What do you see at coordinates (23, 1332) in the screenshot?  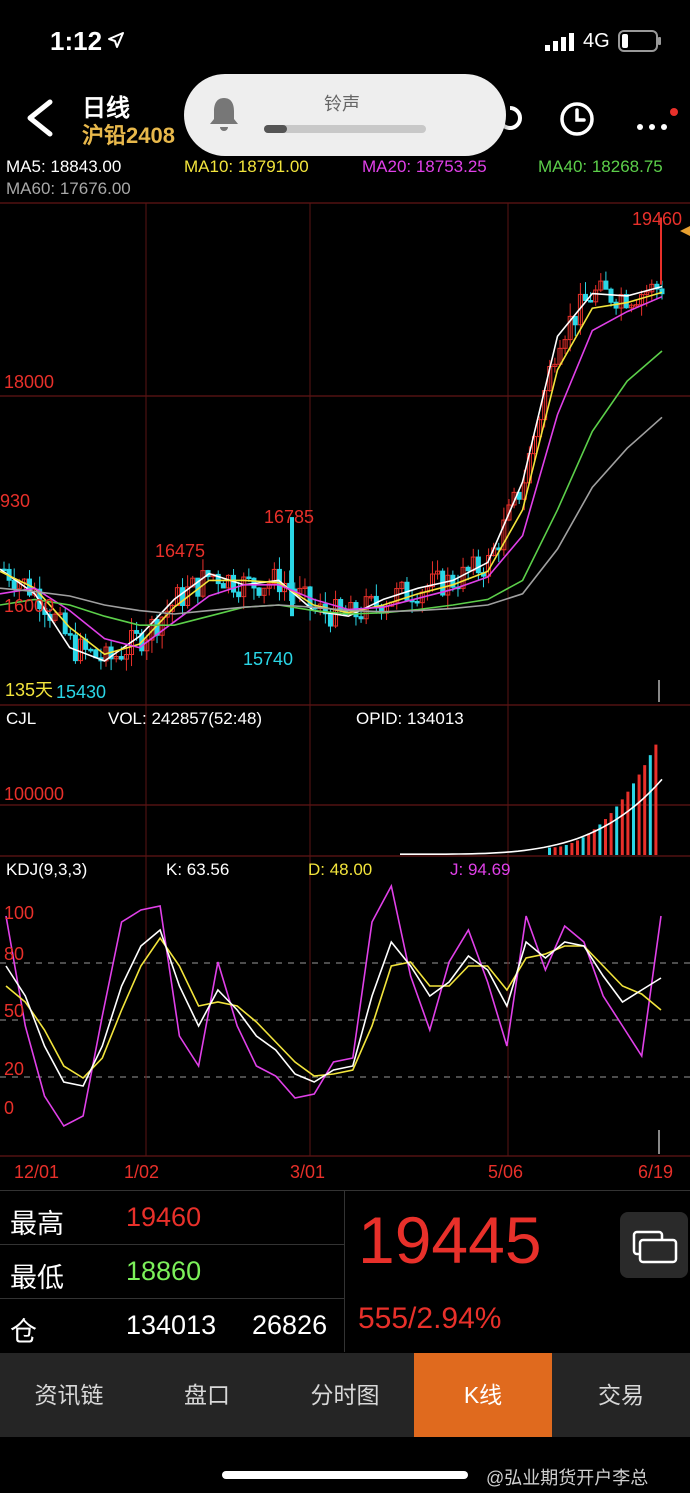 I see `open-interest-label: 仓` at bounding box center [23, 1332].